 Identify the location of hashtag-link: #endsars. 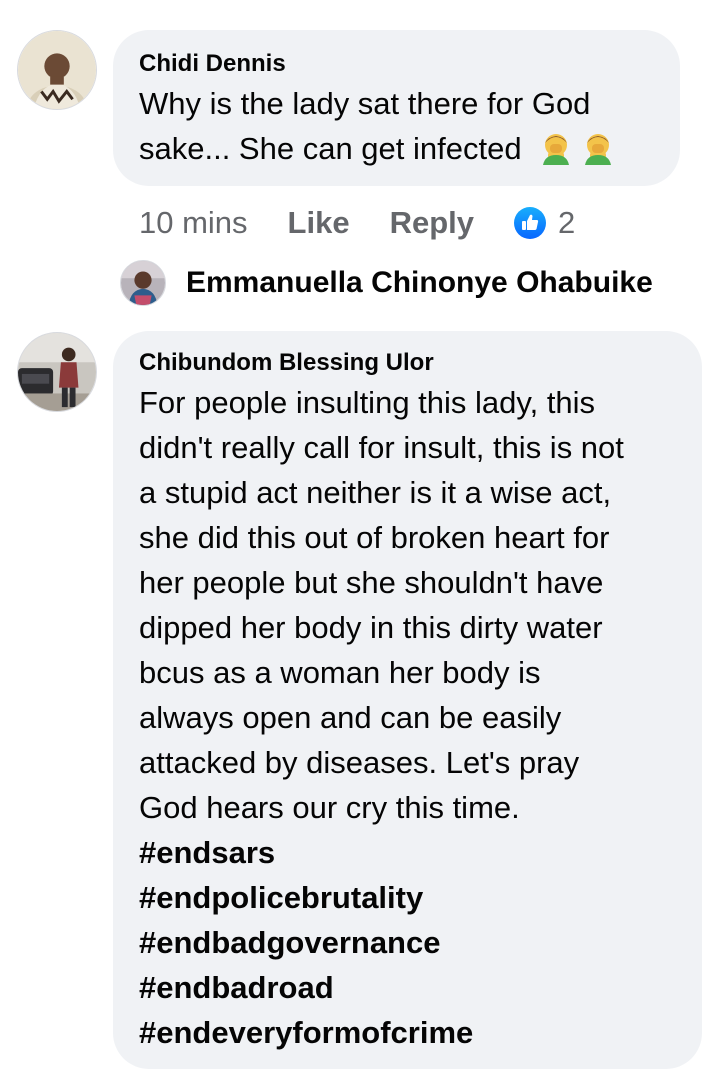
(420, 852).